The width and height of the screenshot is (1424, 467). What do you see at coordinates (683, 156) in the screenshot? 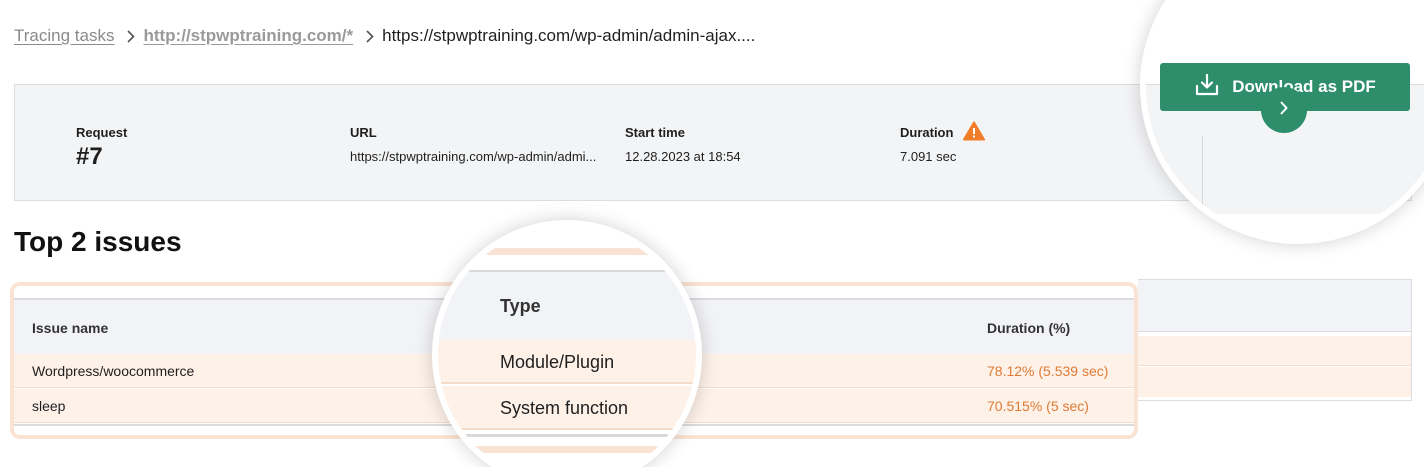
I see `start-time-value: 12.28.2023 at 18:54` at bounding box center [683, 156].